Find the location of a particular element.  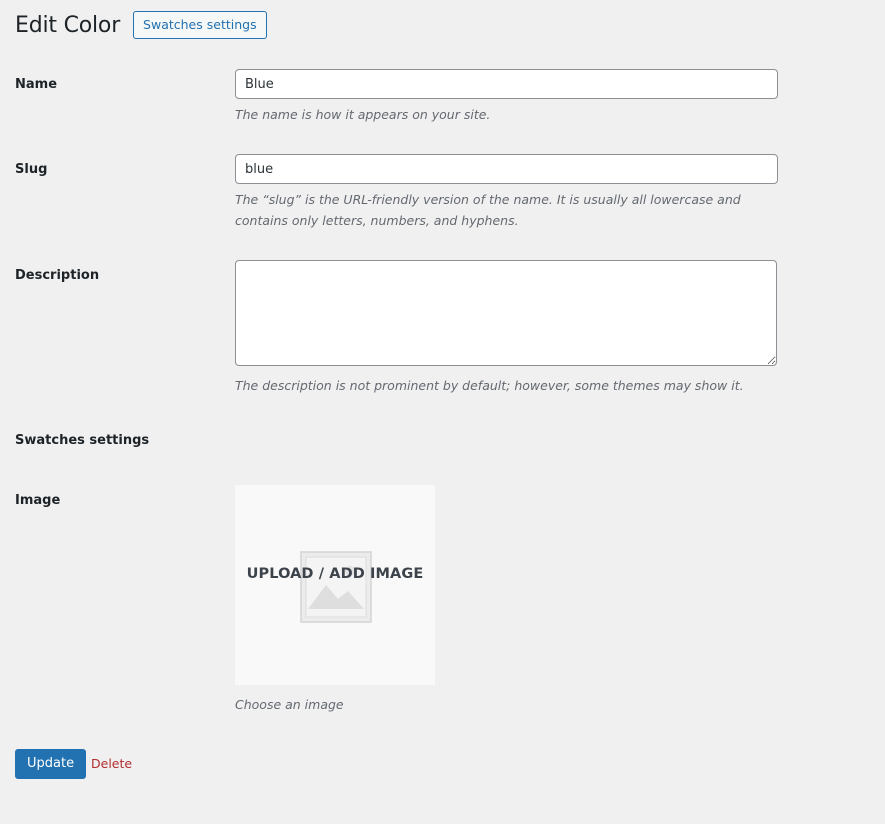

image-label: Image is located at coordinates (38, 500).